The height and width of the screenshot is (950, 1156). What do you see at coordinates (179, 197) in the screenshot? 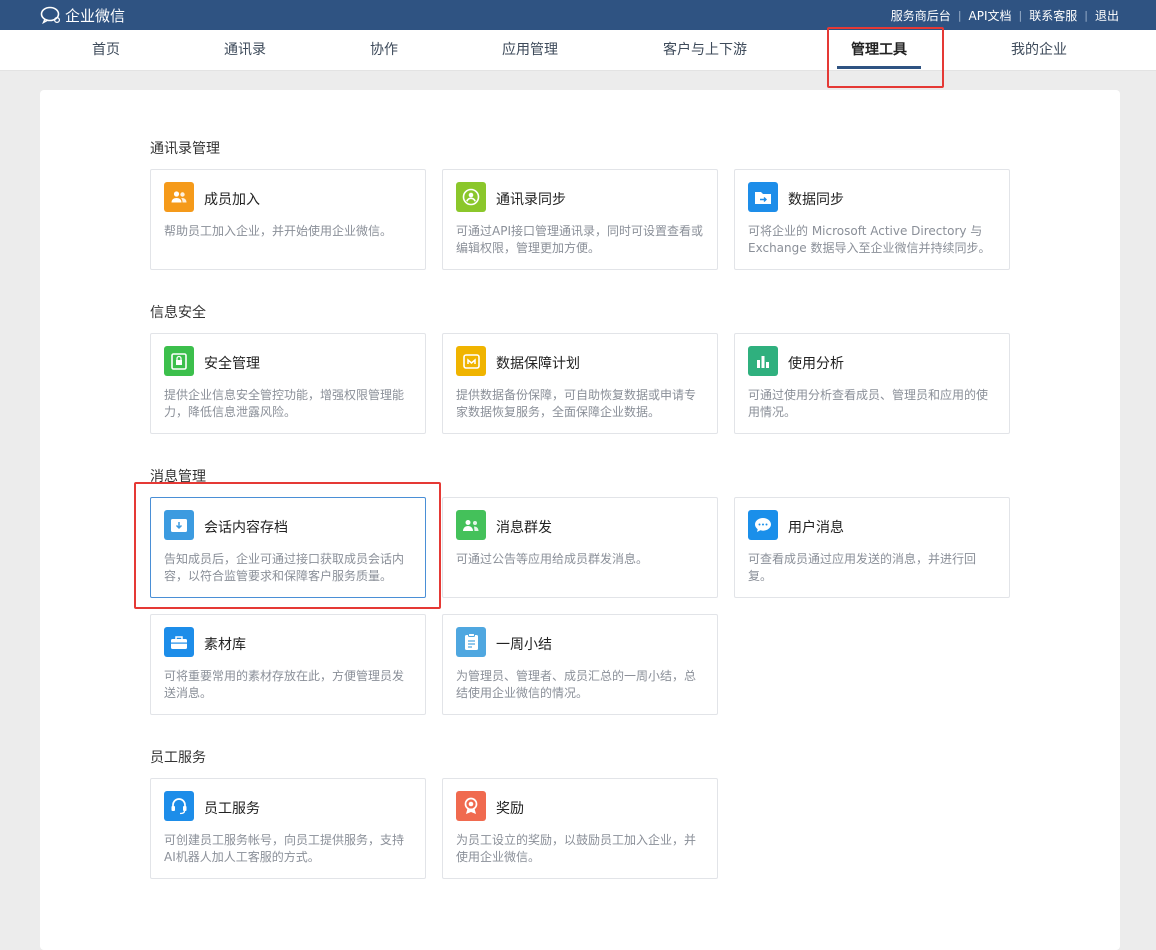
I see `user-group-icon` at bounding box center [179, 197].